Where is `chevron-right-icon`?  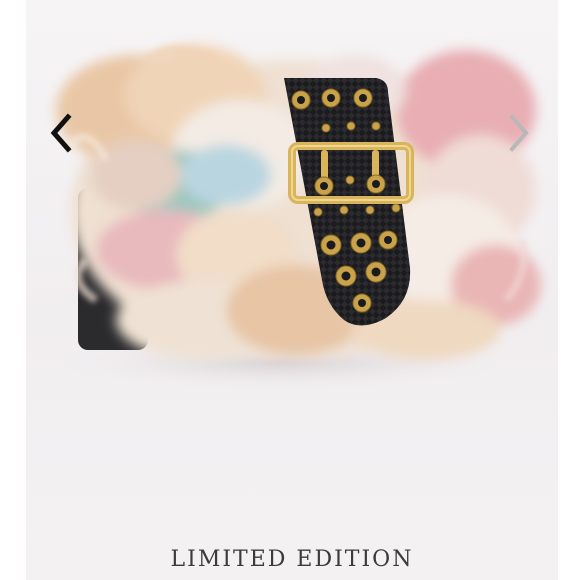
chevron-right-icon is located at coordinates (519, 133).